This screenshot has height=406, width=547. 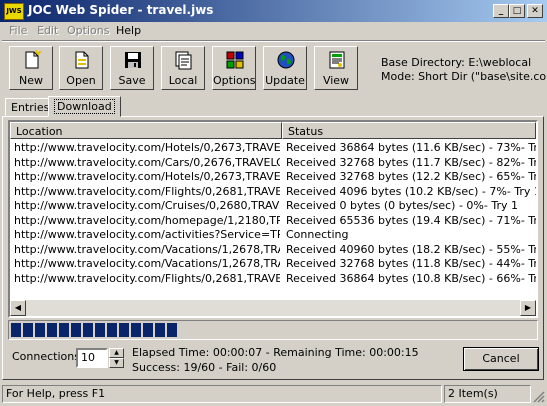 I want to click on connections-label: Connections:, so click(x=48, y=356).